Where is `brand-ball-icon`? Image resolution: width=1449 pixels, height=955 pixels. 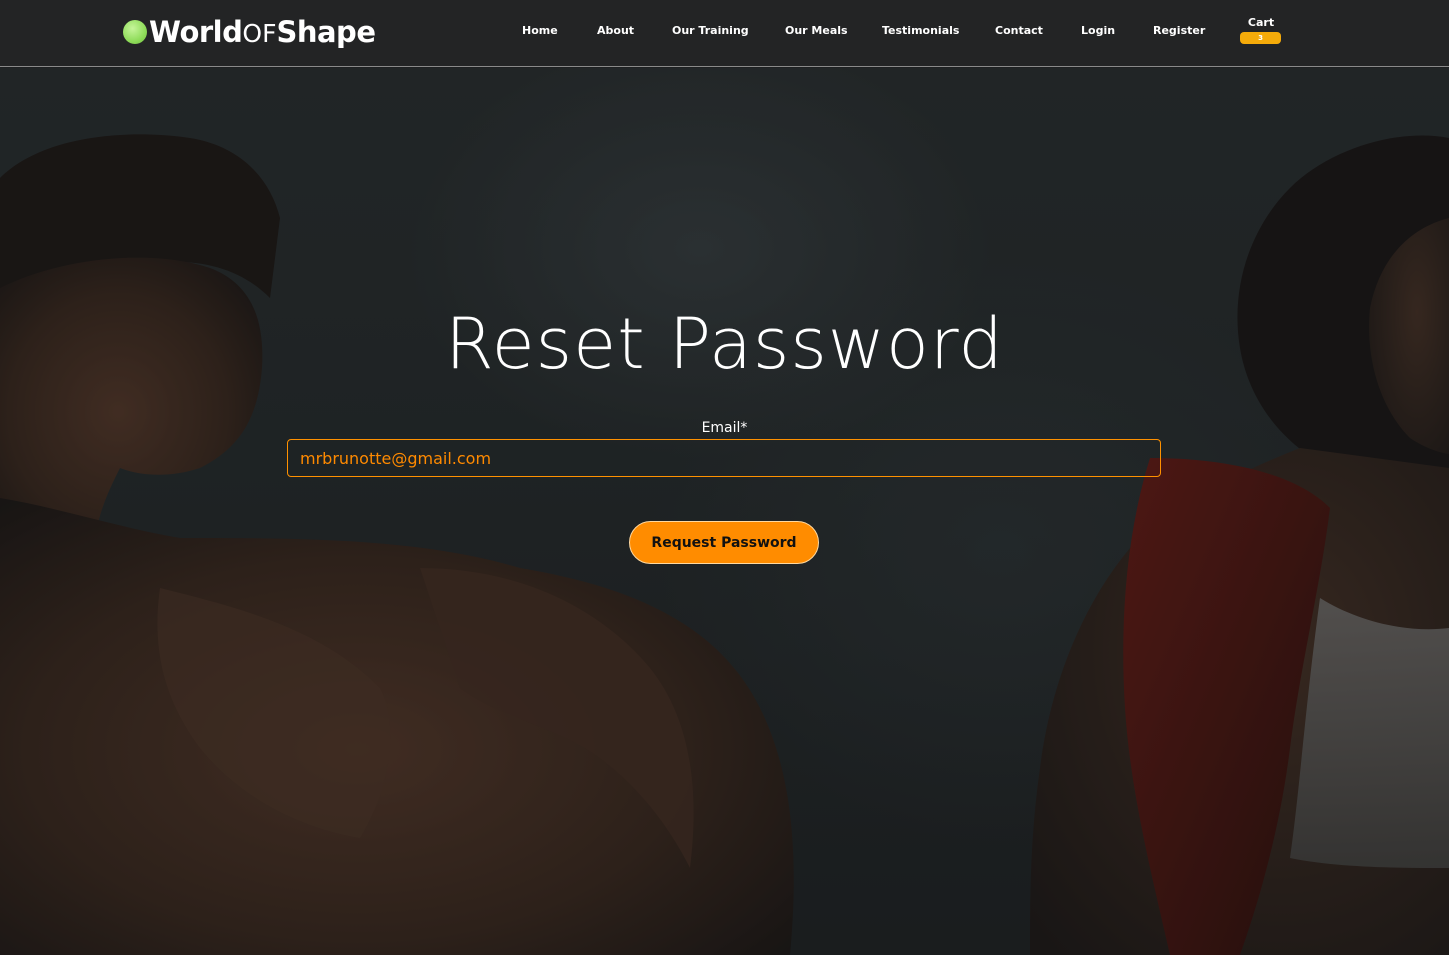
brand-ball-icon is located at coordinates (135, 32).